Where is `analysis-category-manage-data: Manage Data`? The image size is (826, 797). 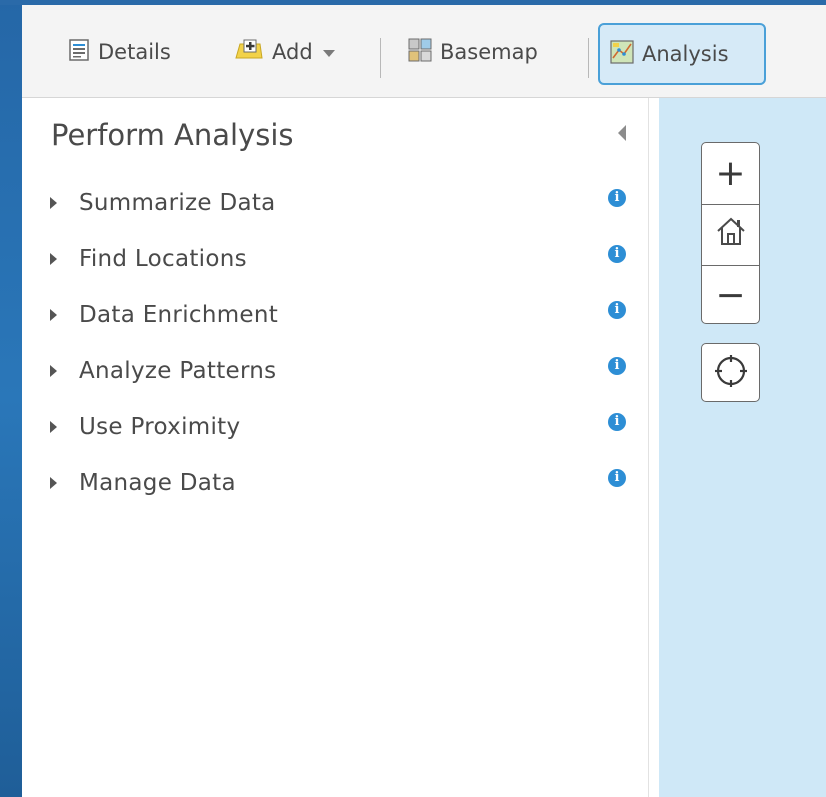 analysis-category-manage-data: Manage Data is located at coordinates (335, 483).